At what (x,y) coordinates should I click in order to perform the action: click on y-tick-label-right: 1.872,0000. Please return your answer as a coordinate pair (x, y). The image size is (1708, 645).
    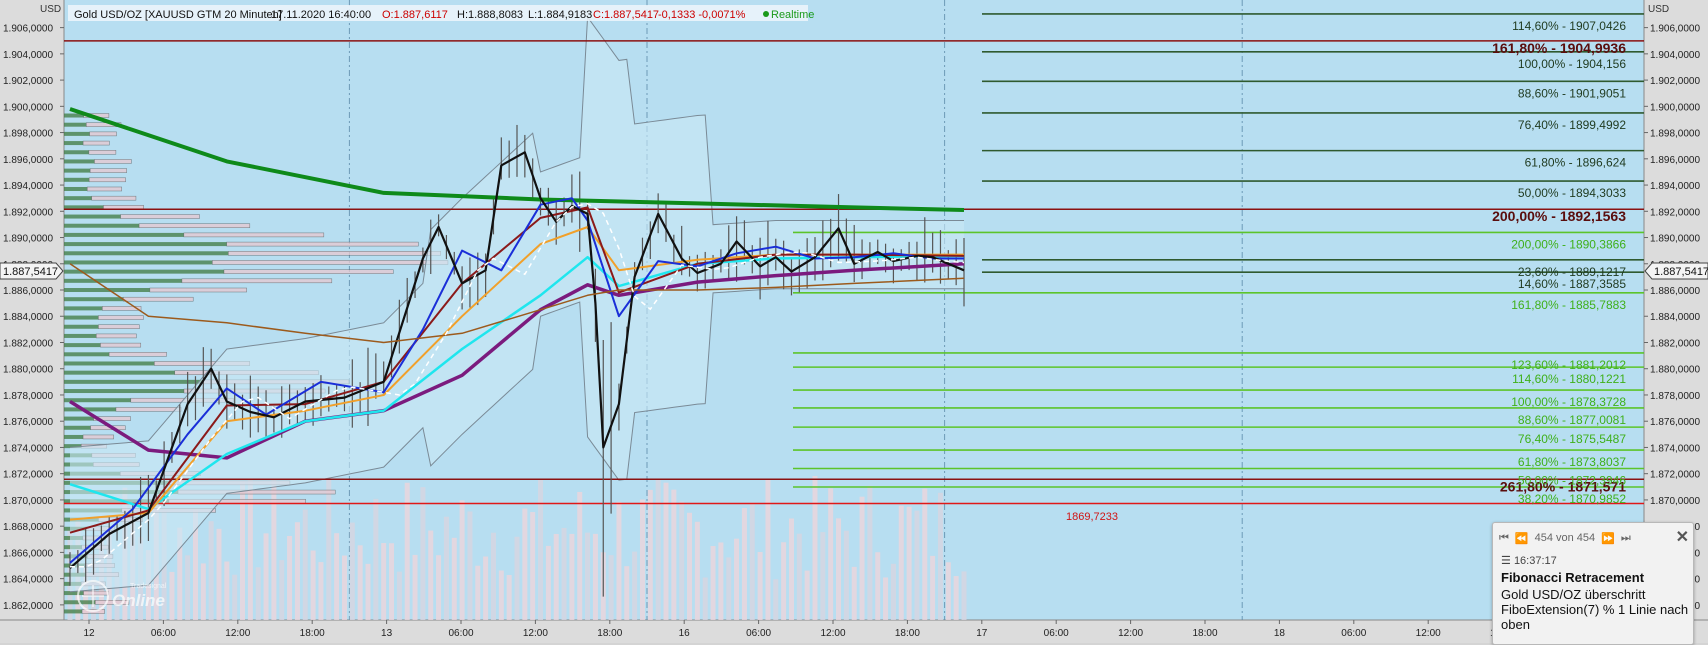
    Looking at the image, I should click on (1675, 475).